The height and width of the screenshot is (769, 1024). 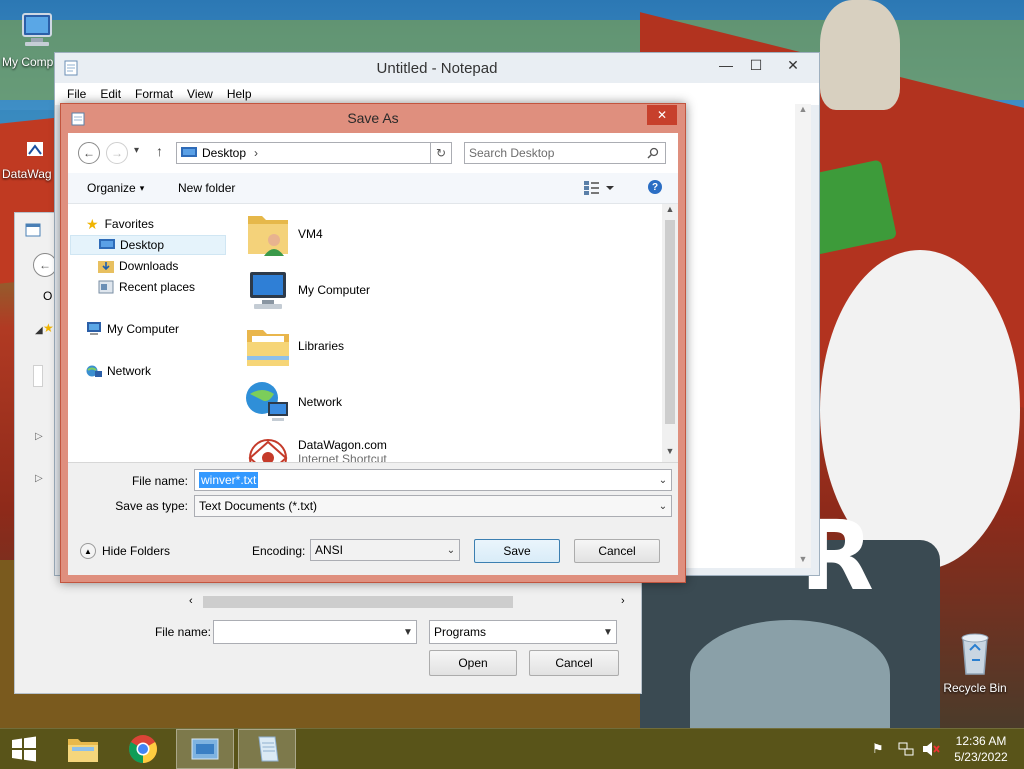 I want to click on file-item-datawagon: DataWagon.com Internet Shortcut, so click(x=315, y=448).